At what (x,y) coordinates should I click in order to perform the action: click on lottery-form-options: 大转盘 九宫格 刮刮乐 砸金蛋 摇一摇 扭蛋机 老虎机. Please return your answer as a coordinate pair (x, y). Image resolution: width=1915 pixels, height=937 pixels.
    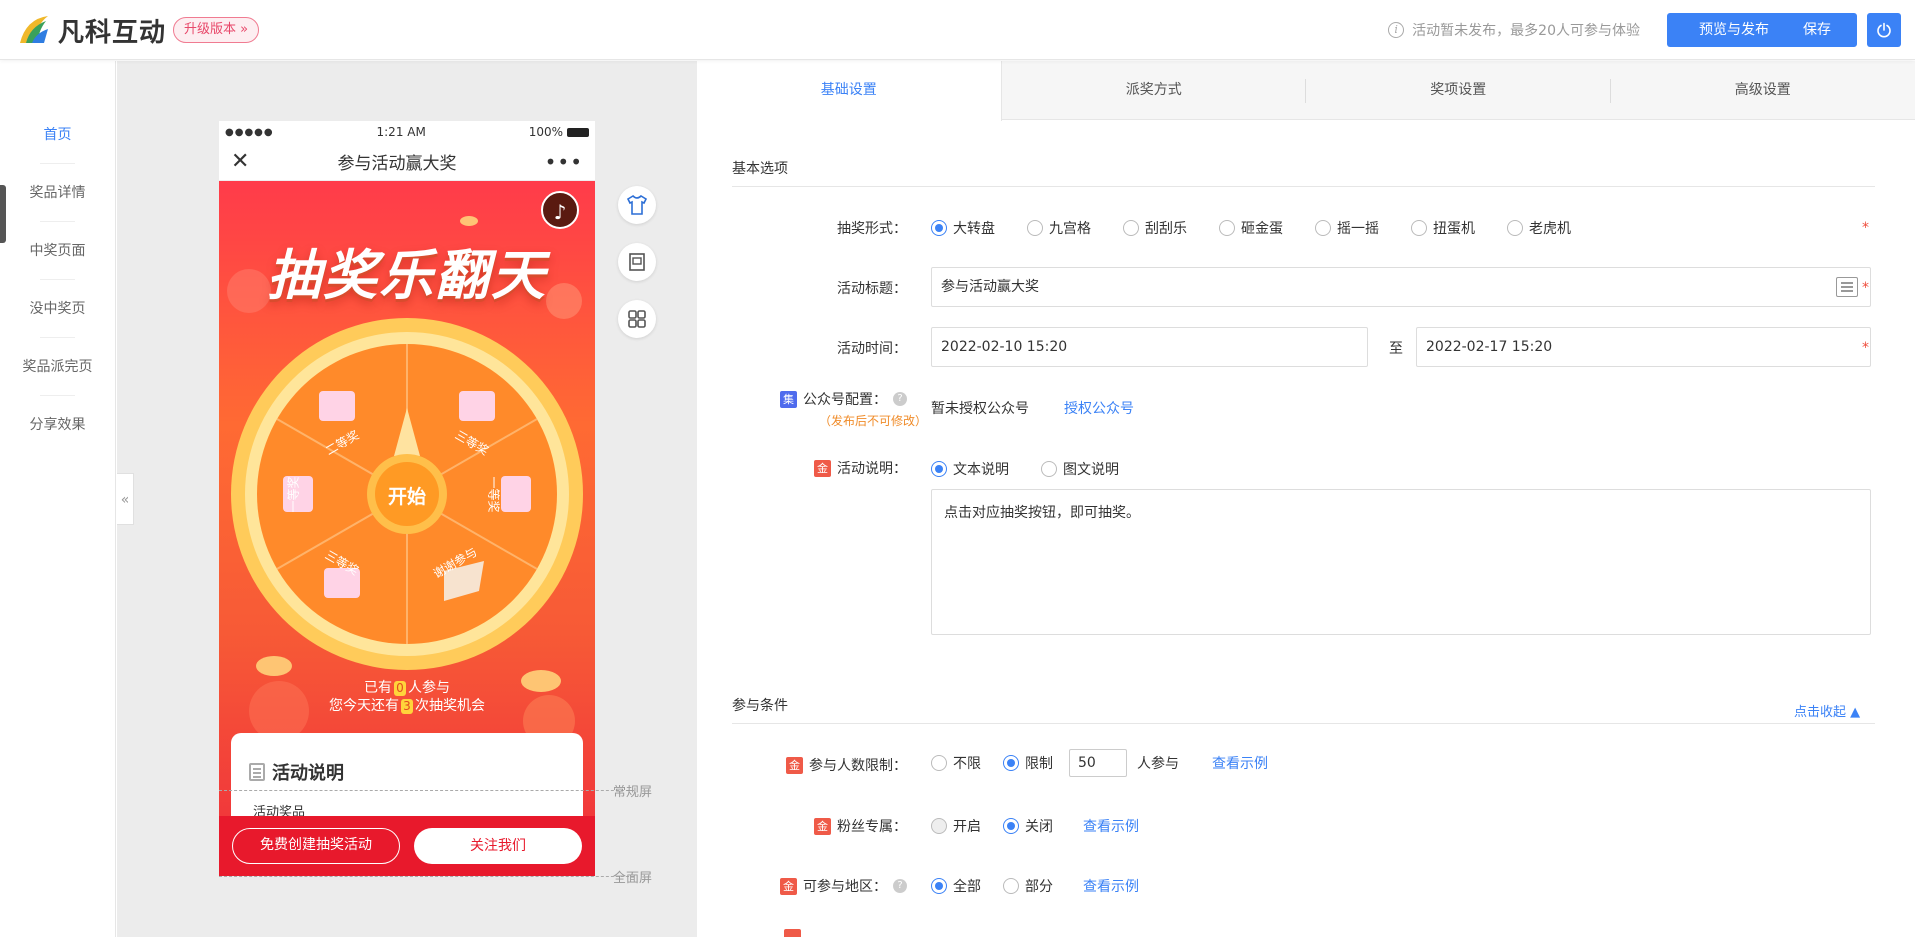
    Looking at the image, I should click on (1267, 228).